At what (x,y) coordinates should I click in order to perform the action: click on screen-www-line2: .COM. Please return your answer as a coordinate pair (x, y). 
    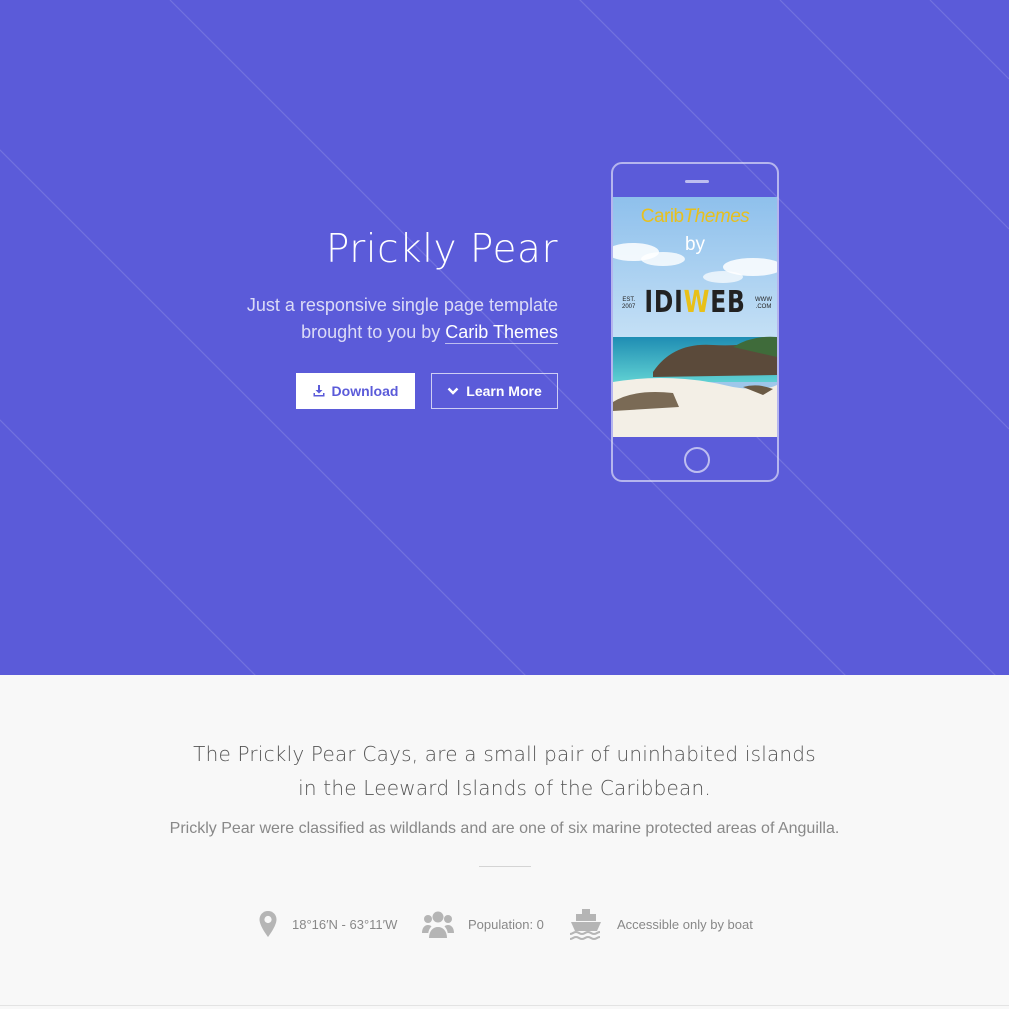
    Looking at the image, I should click on (763, 307).